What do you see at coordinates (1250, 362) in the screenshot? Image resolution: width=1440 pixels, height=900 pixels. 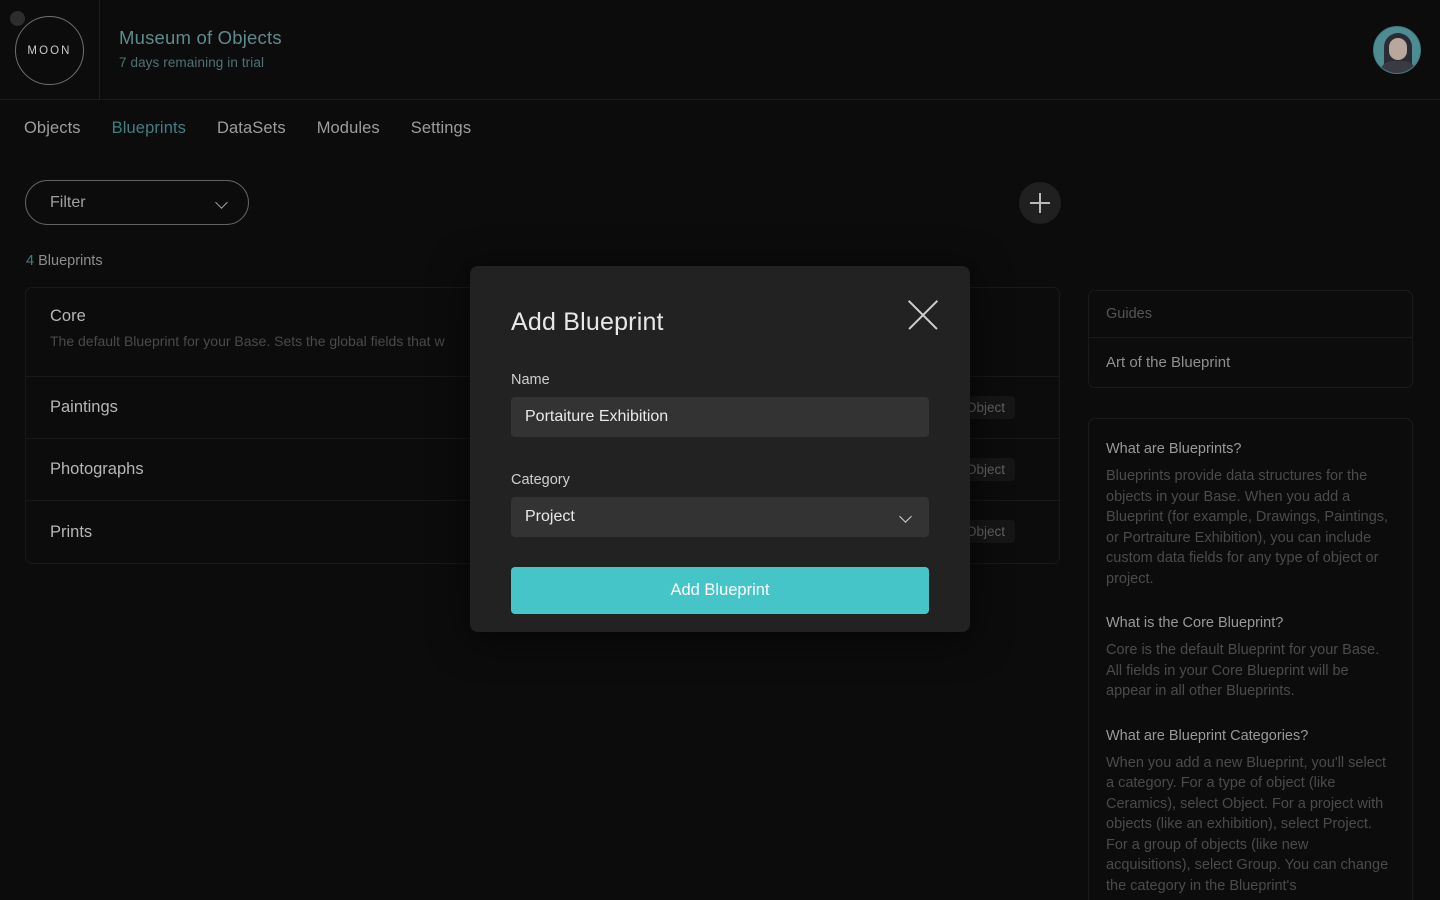 I see `guide-link-art-of-the-blueprint: Art of the Blueprint` at bounding box center [1250, 362].